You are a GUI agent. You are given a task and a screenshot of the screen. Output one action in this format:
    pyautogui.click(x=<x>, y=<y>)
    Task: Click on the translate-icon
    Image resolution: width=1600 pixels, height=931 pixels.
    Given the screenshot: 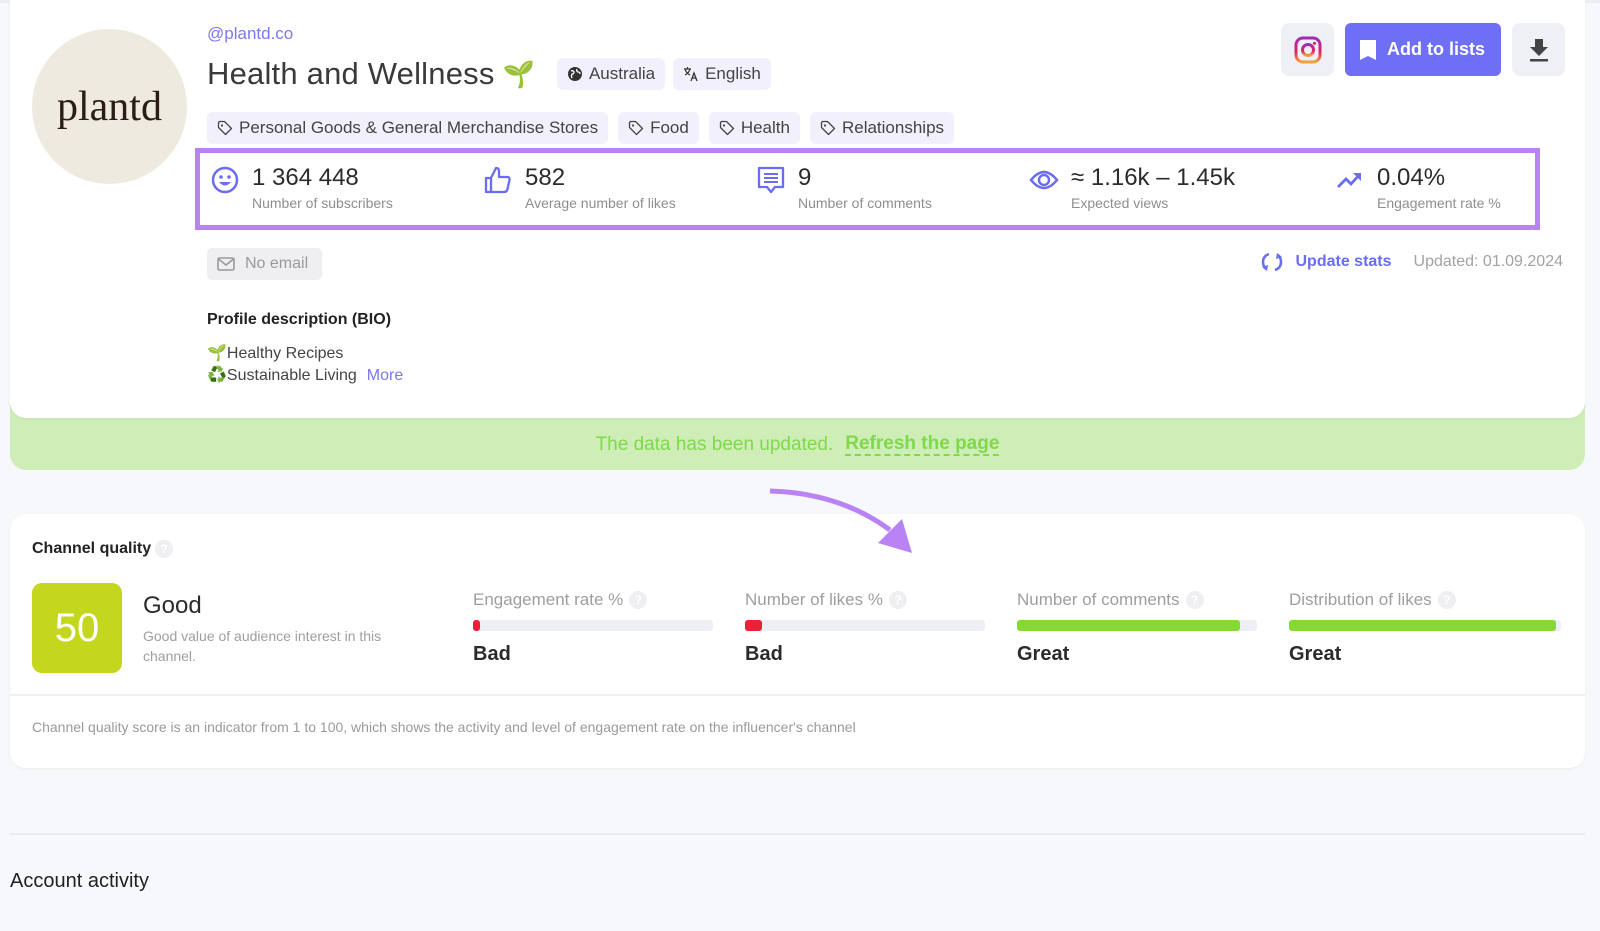 What is the action you would take?
    pyautogui.click(x=691, y=74)
    